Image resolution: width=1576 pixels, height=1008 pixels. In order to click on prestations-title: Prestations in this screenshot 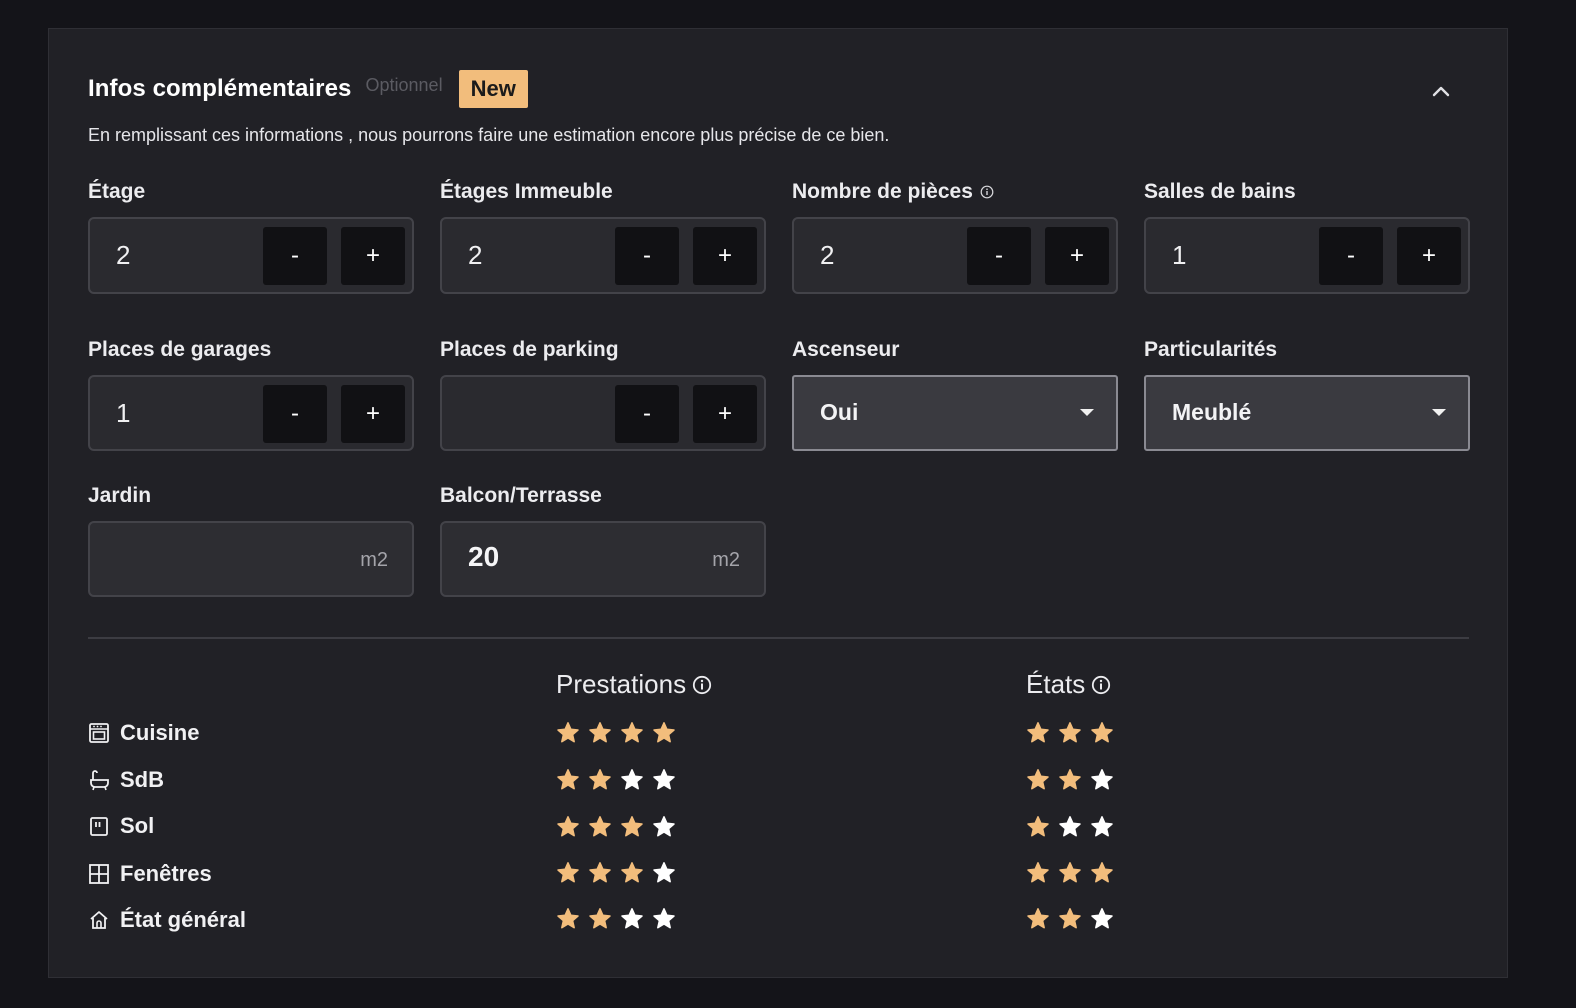, I will do `click(621, 684)`.